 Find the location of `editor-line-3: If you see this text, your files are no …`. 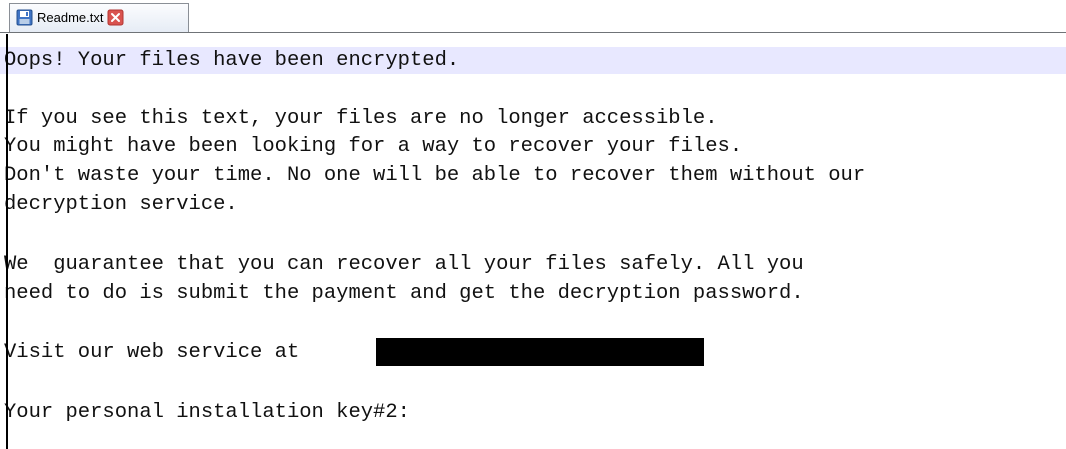

editor-line-3: If you see this text, your files are no … is located at coordinates (361, 118).